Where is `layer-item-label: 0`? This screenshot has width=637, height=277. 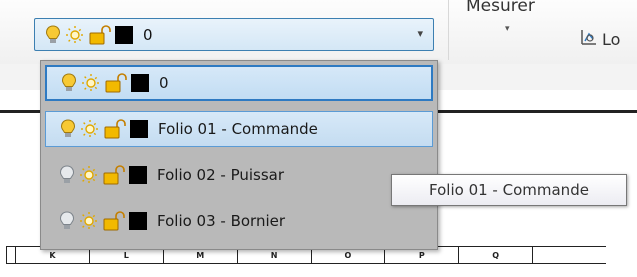
layer-item-label: 0 is located at coordinates (164, 83).